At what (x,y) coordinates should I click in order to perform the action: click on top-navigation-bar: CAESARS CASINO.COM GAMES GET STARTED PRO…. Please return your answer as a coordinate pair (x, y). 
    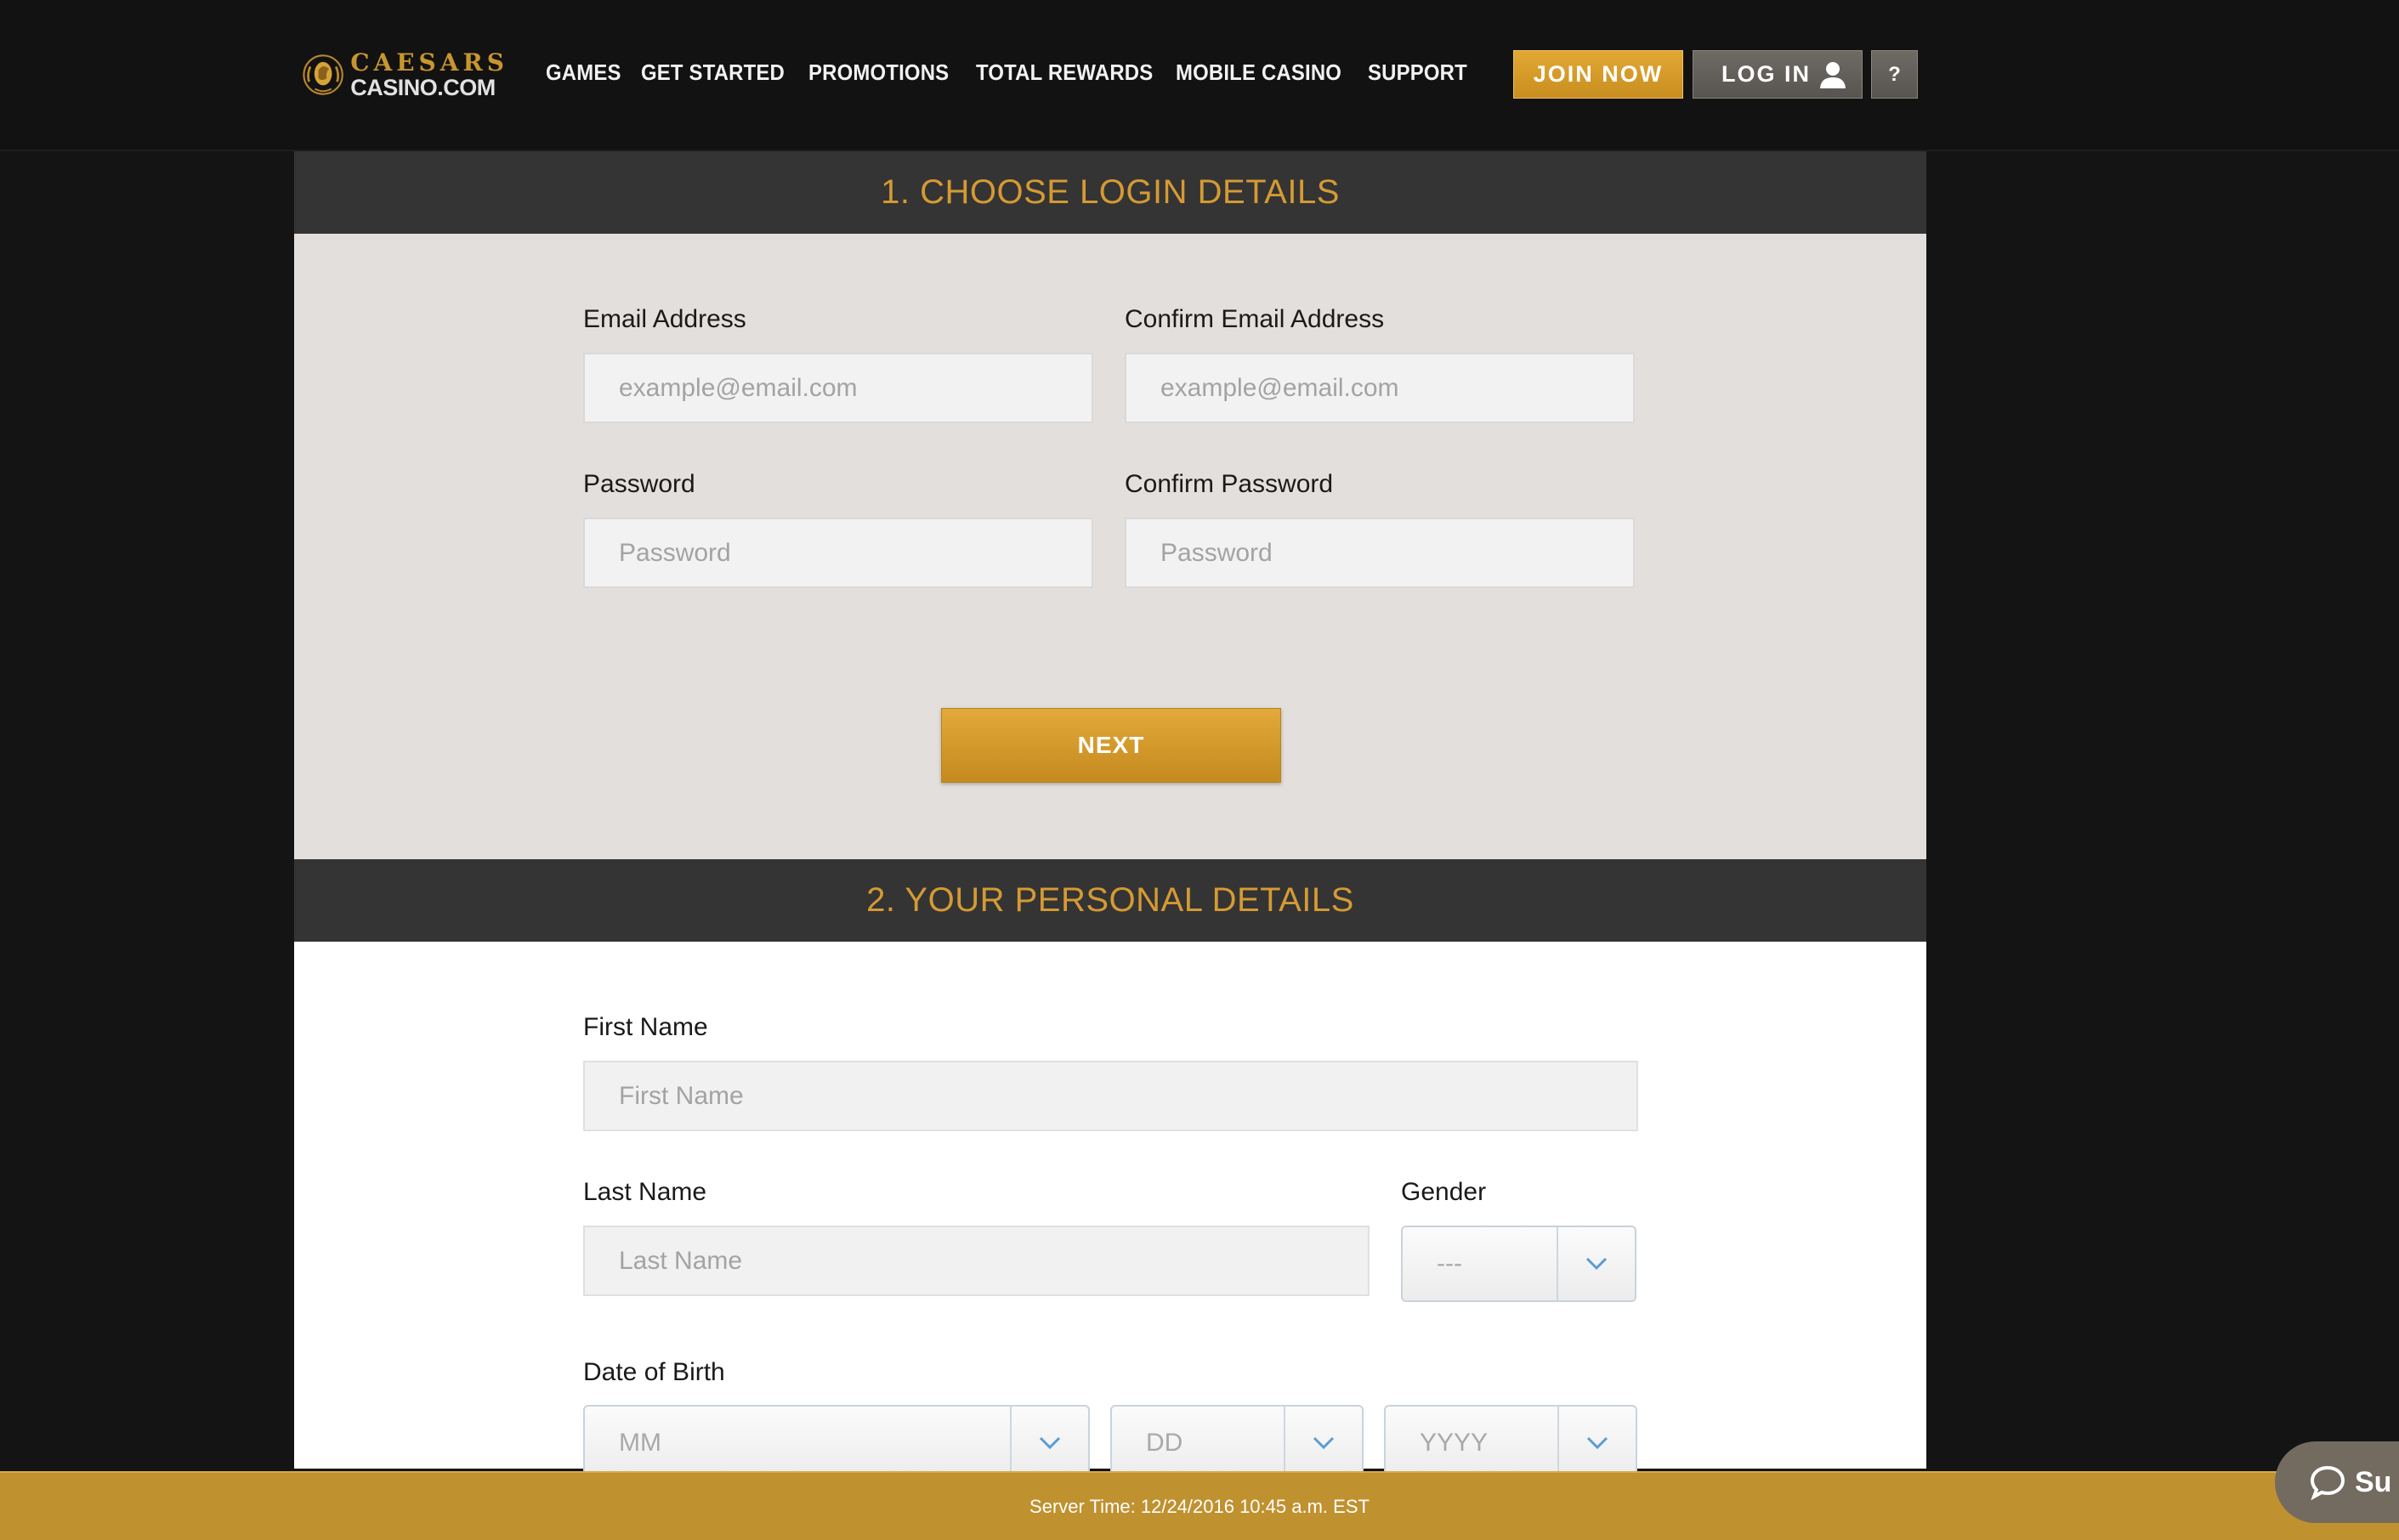
    Looking at the image, I should click on (1199, 75).